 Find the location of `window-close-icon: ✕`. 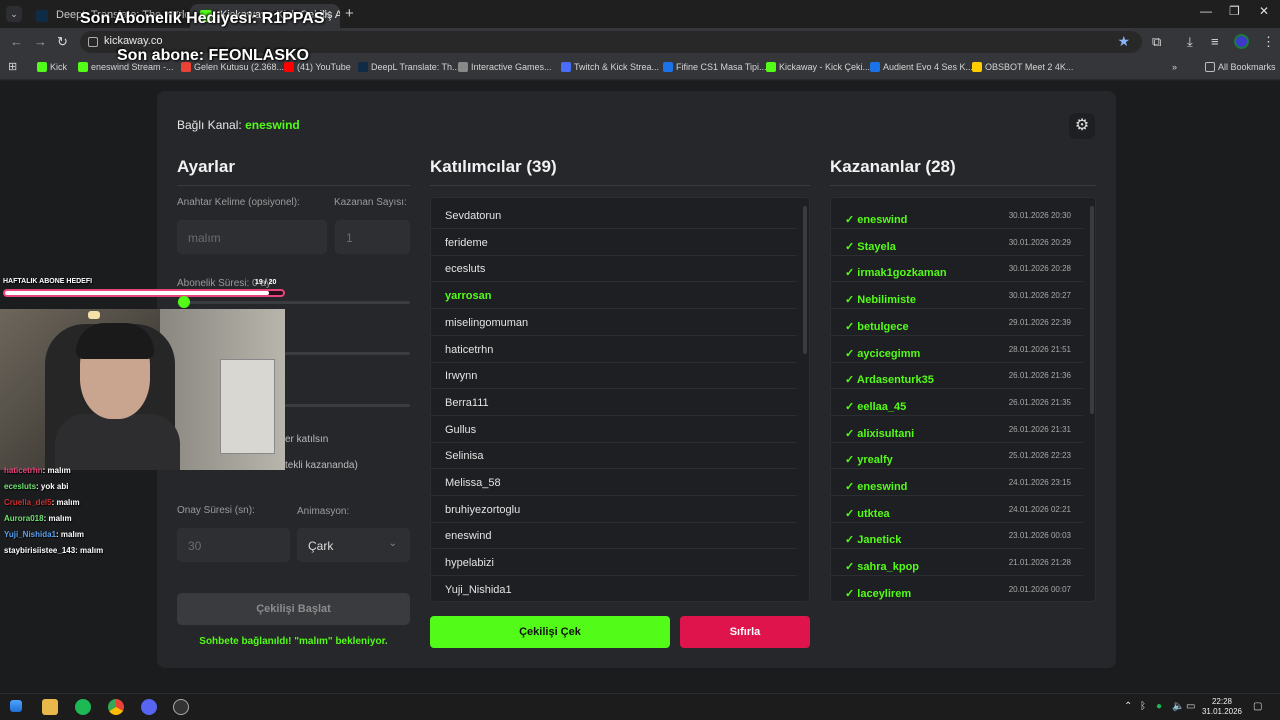

window-close-icon: ✕ is located at coordinates (1264, 11).